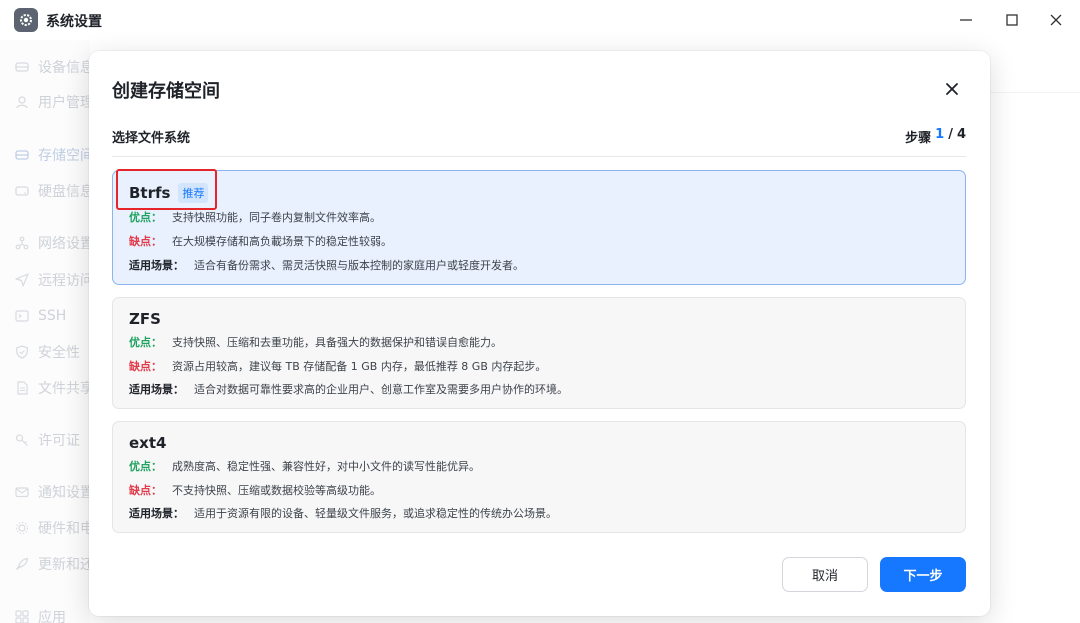 Image resolution: width=1080 pixels, height=623 pixels. I want to click on window-title: 系统设置, so click(74, 22).